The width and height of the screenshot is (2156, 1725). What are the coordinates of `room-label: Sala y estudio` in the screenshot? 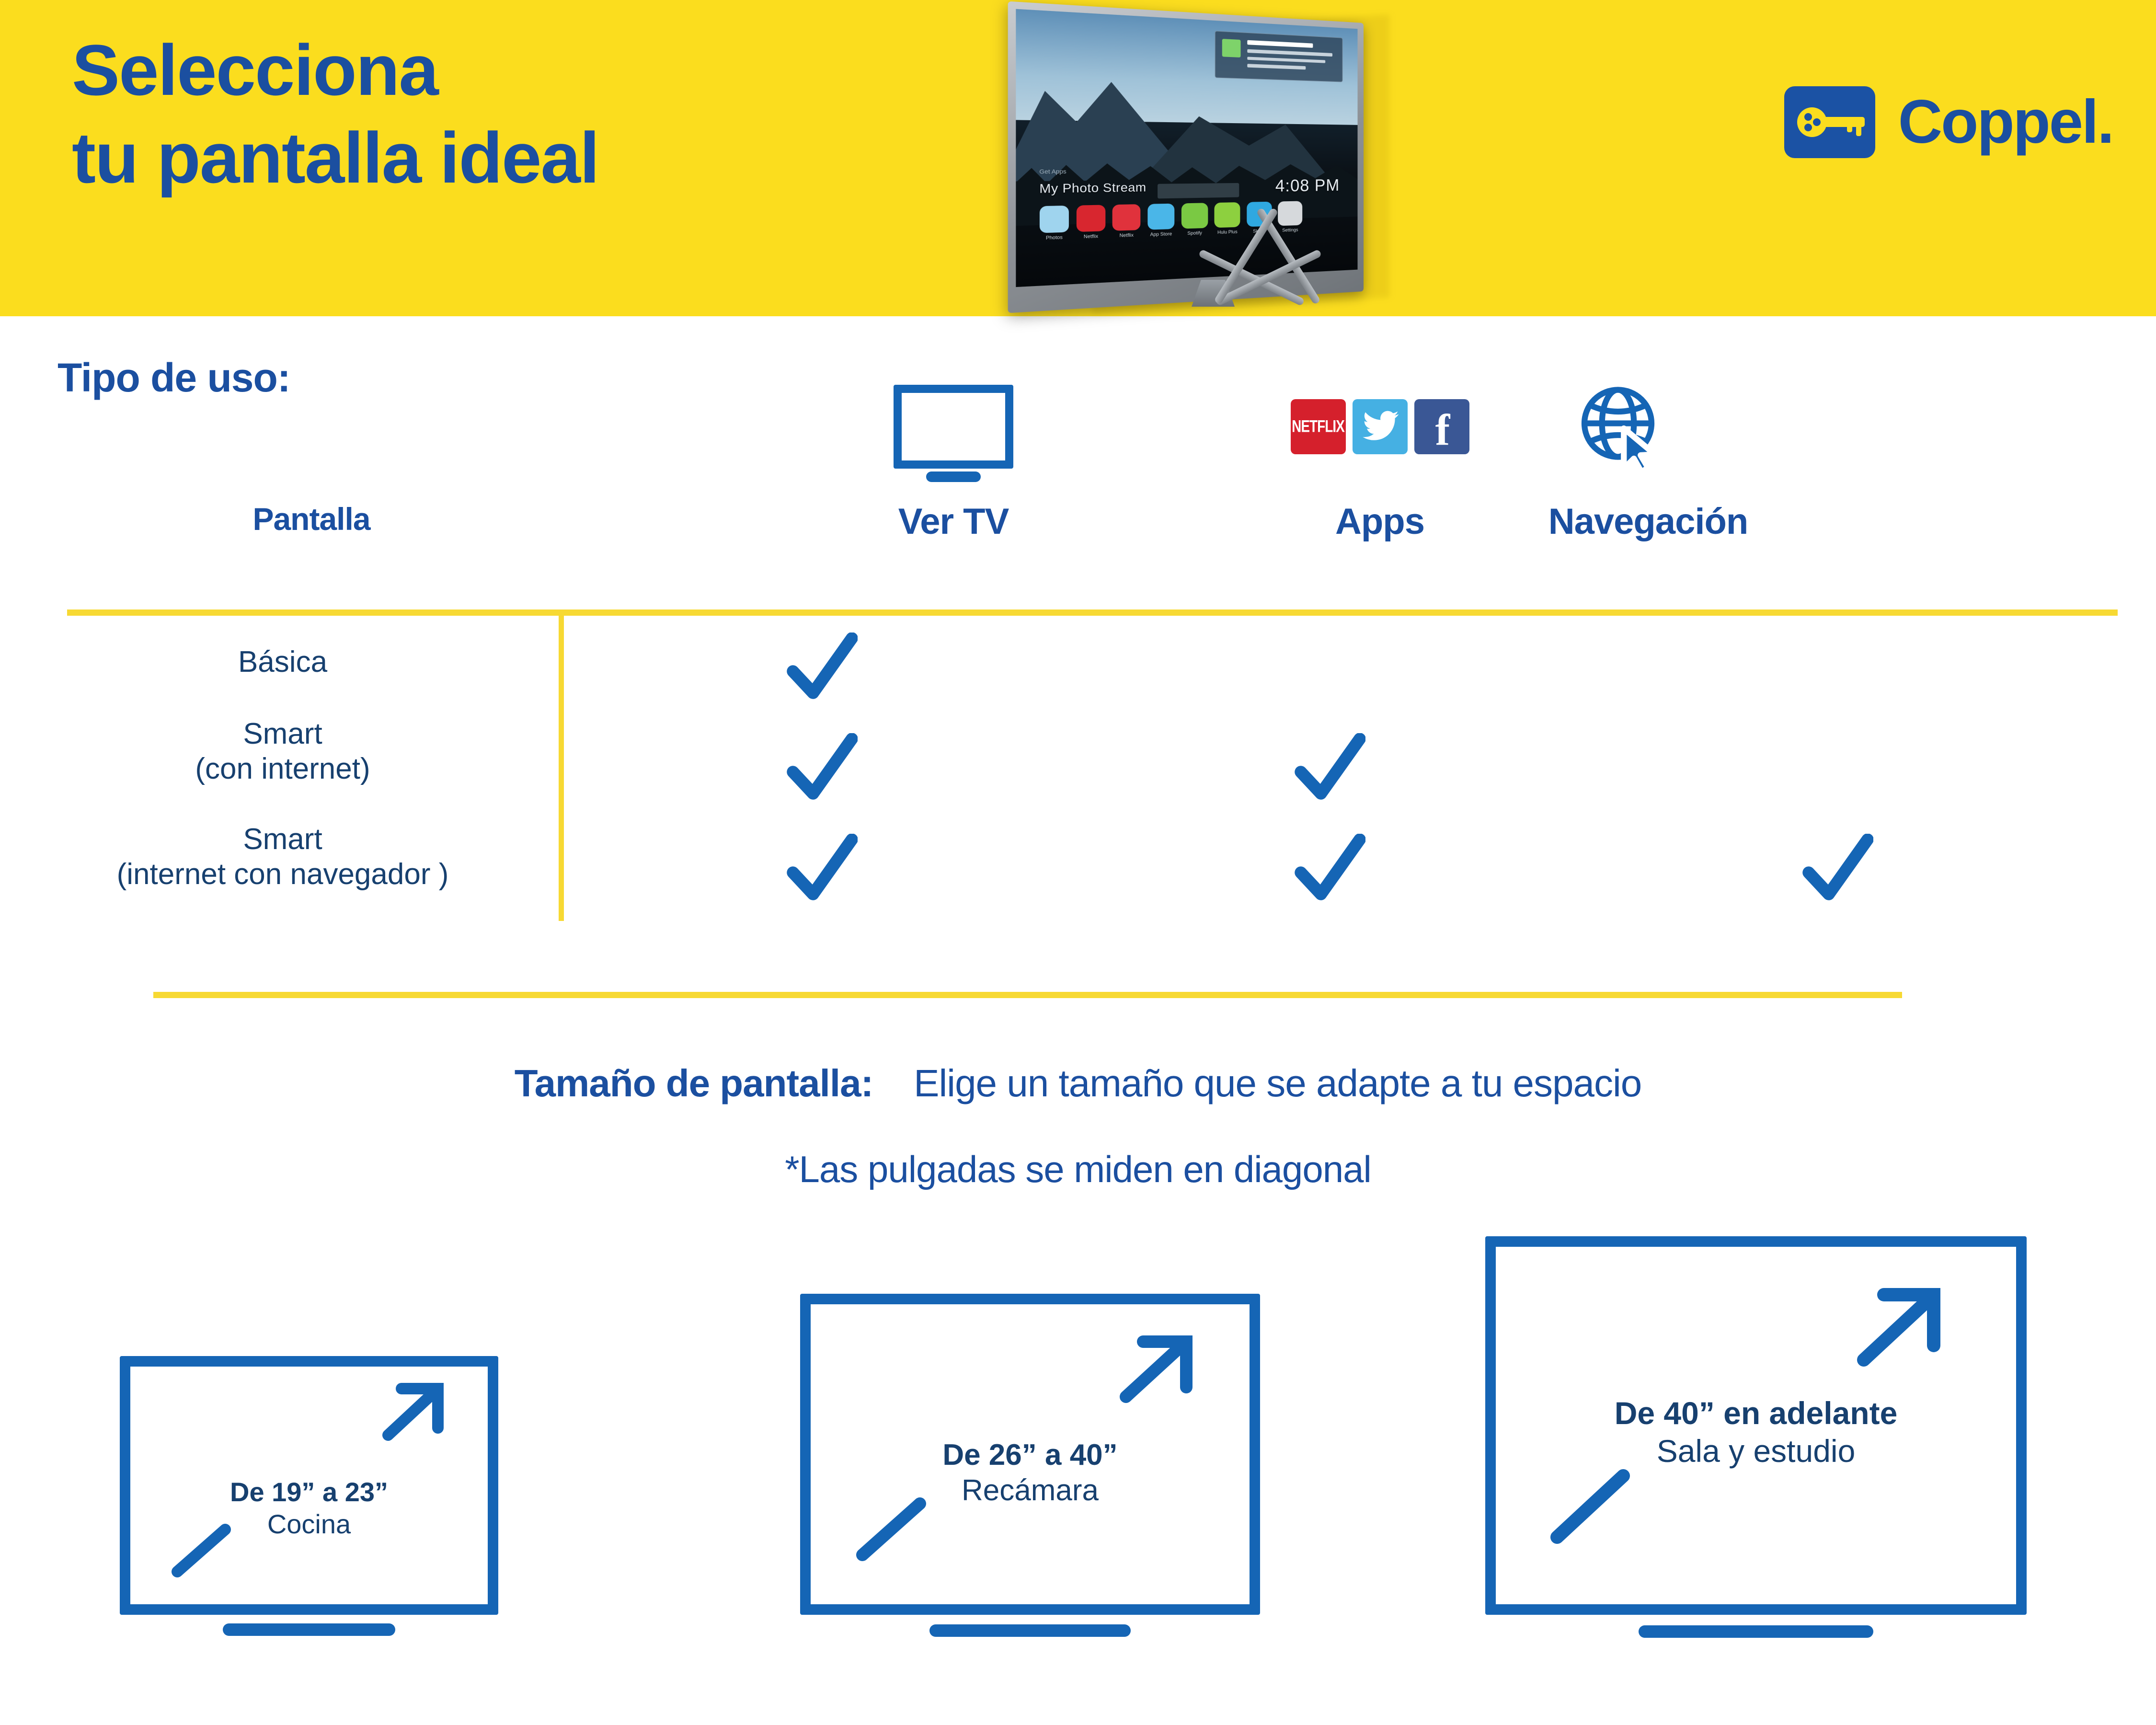 It's located at (1756, 1451).